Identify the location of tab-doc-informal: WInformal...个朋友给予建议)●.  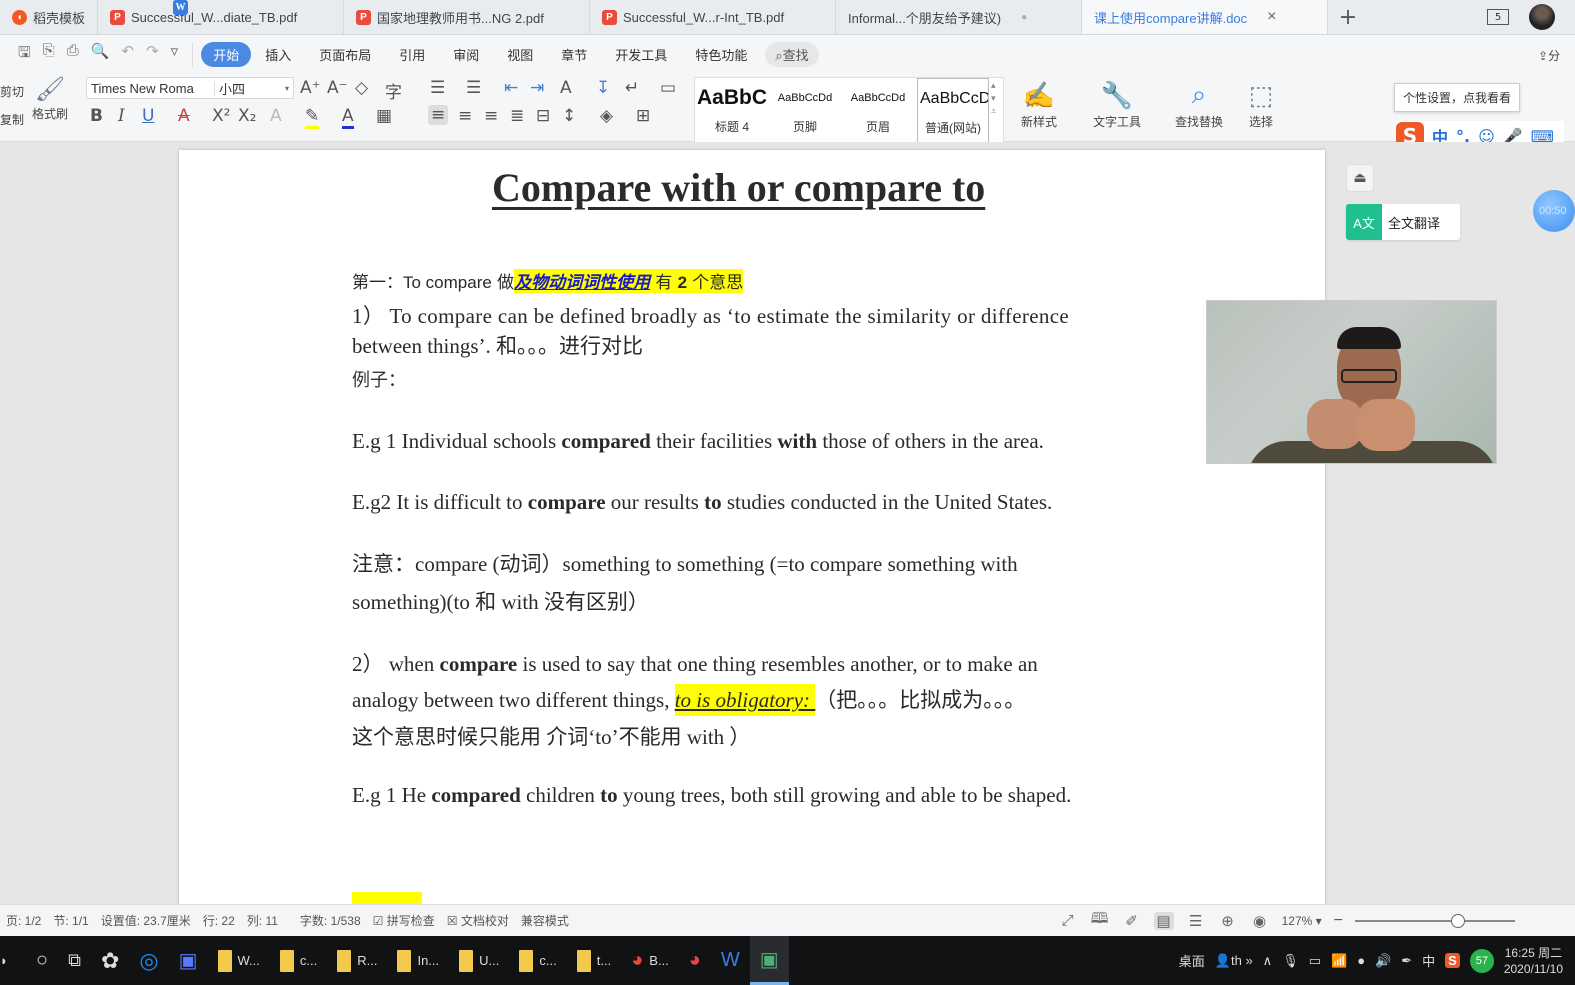
(628, 17).